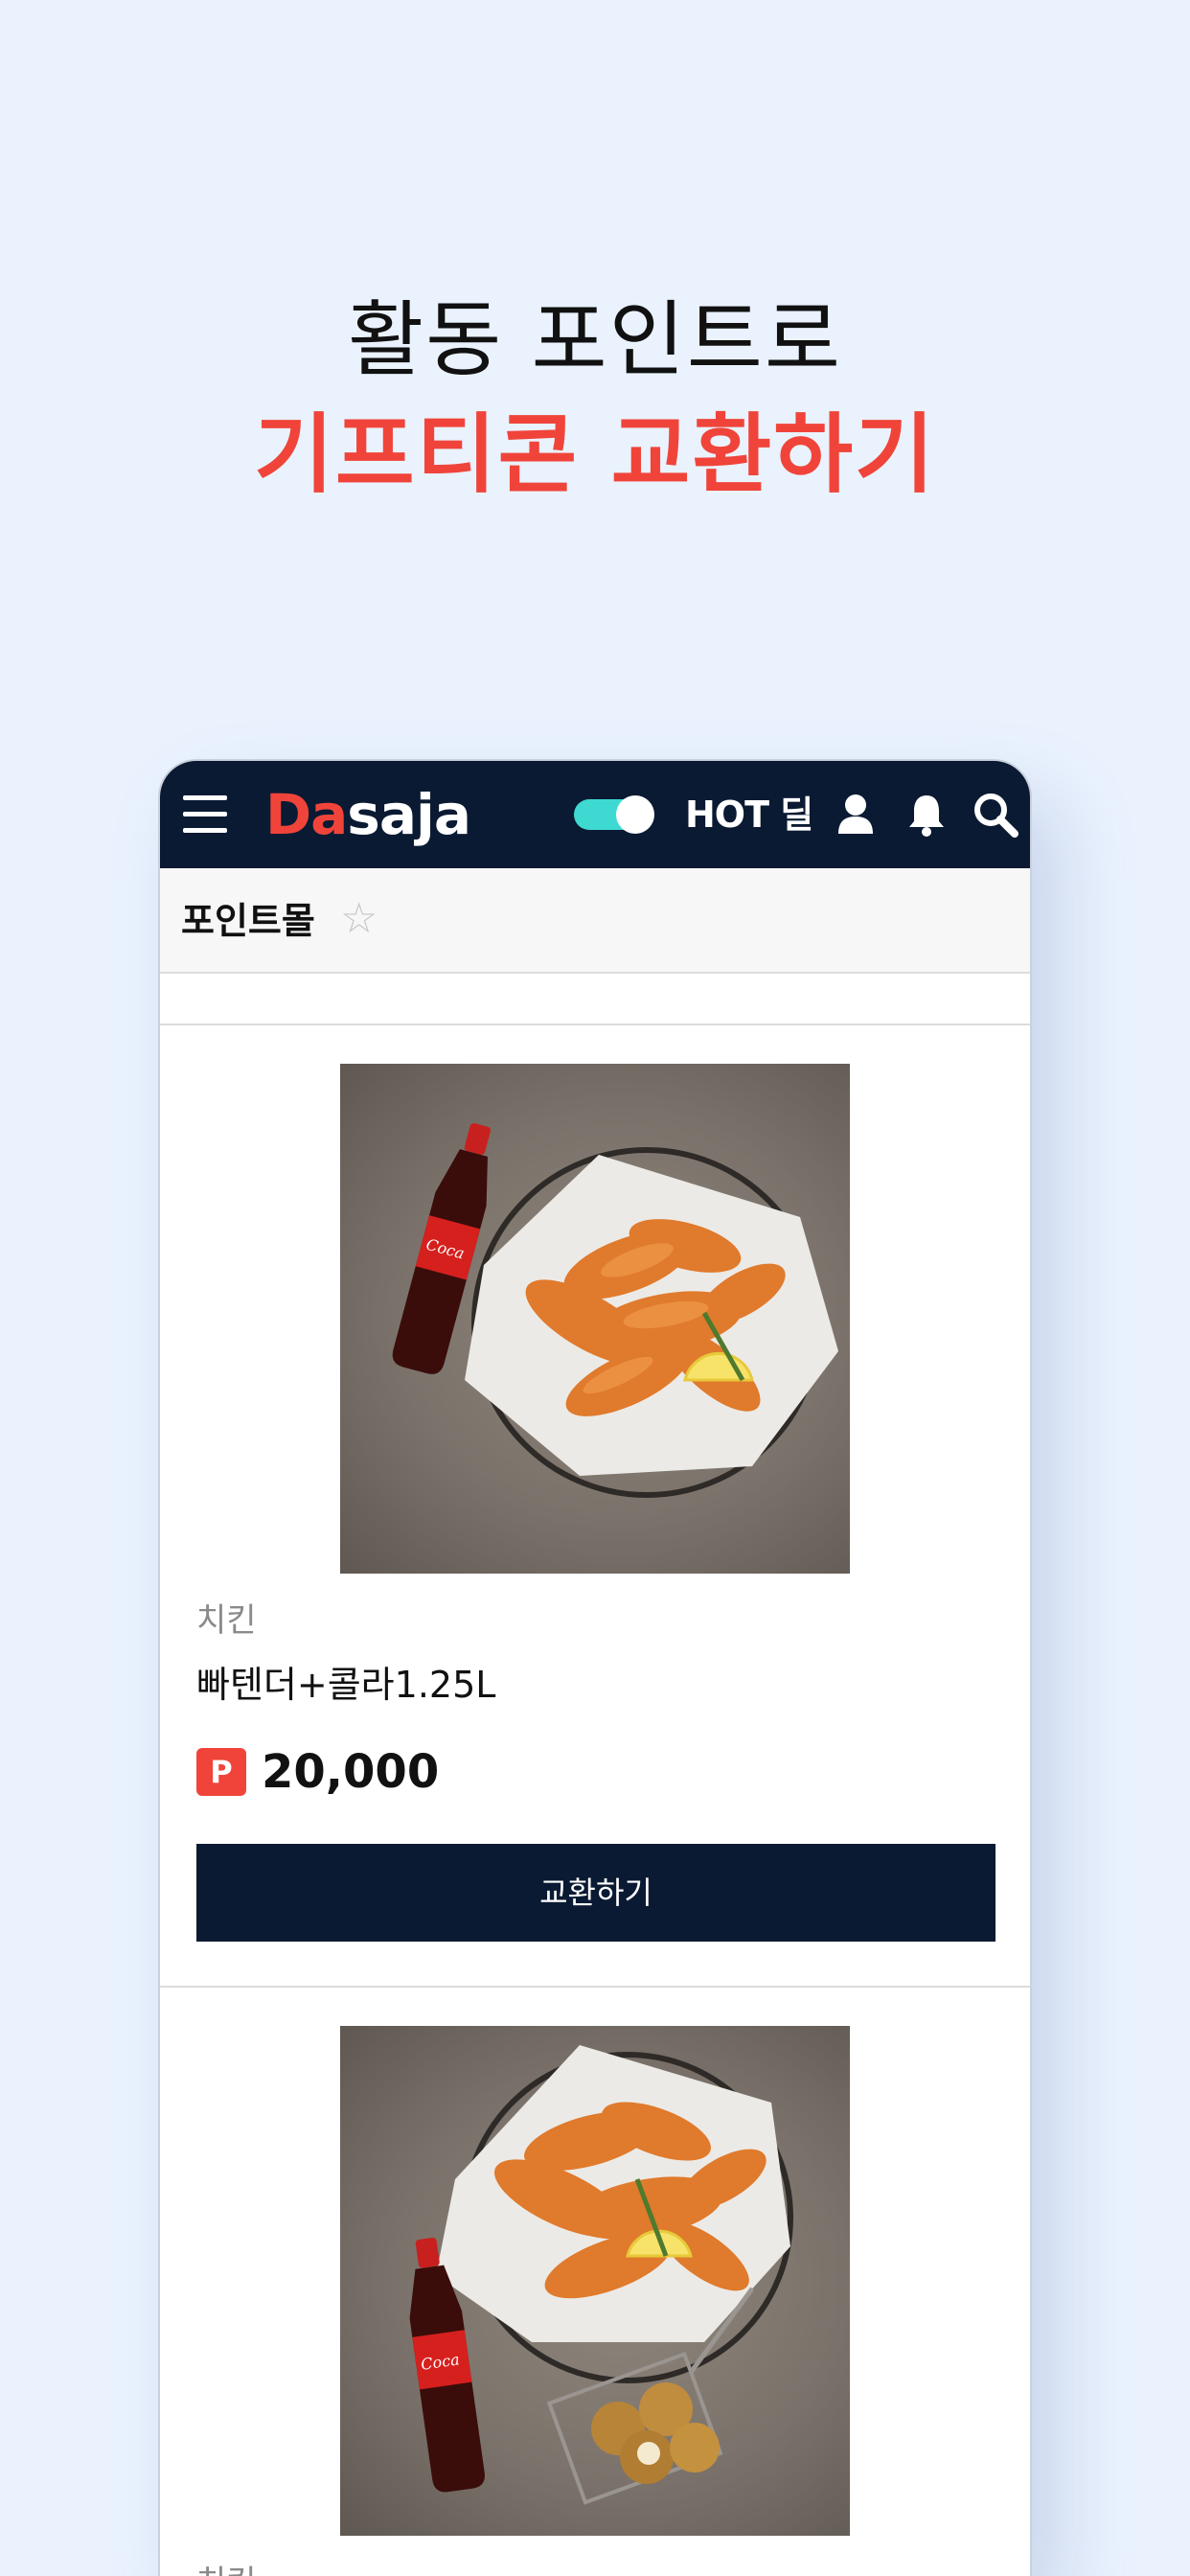 This screenshot has width=1190, height=2576. Describe the element at coordinates (359, 919) in the screenshot. I see `favorite-star-icon: ☆` at that location.